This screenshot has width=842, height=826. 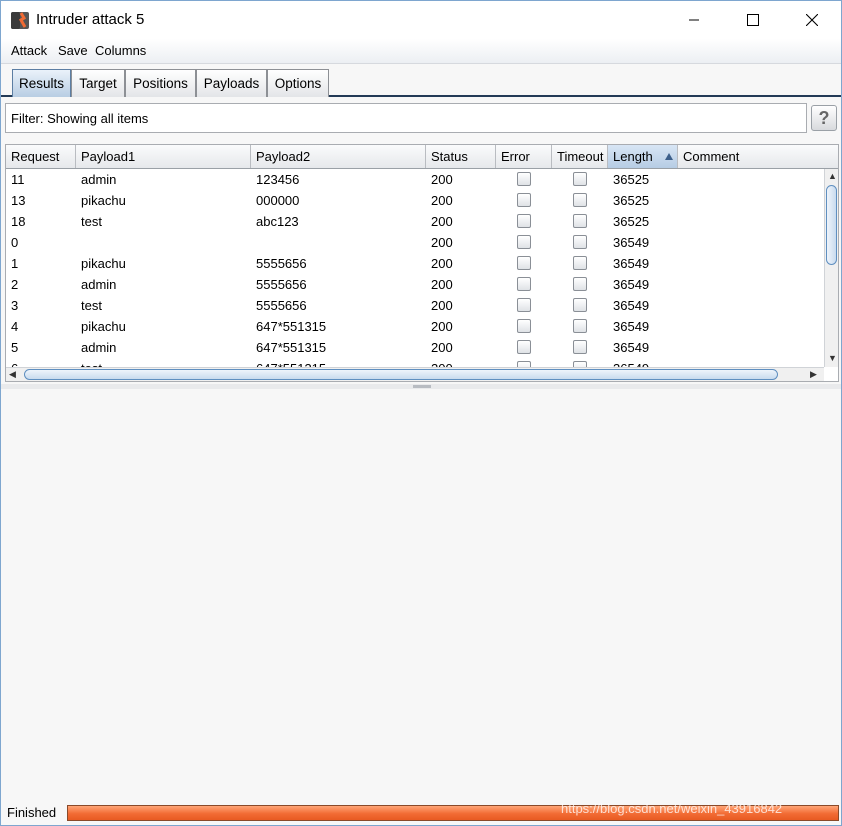 I want to click on cell-request: 18, so click(x=18, y=221).